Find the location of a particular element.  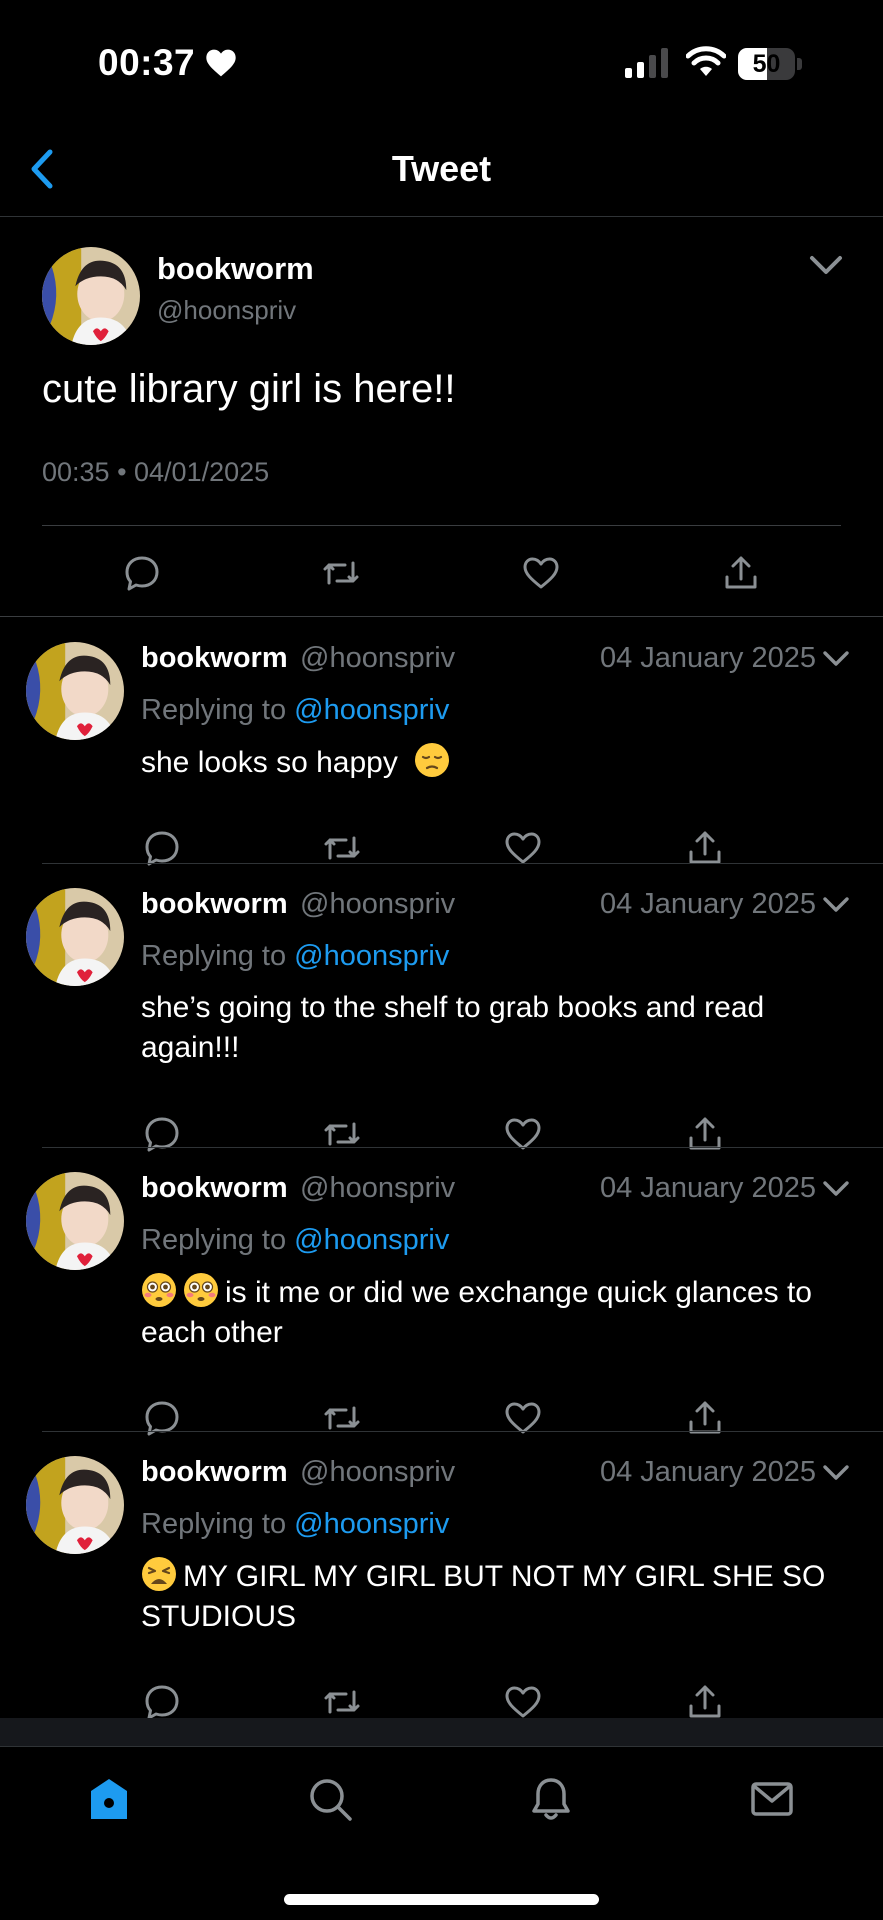

reply-text-content: she looks so happy is located at coordinates (269, 762).